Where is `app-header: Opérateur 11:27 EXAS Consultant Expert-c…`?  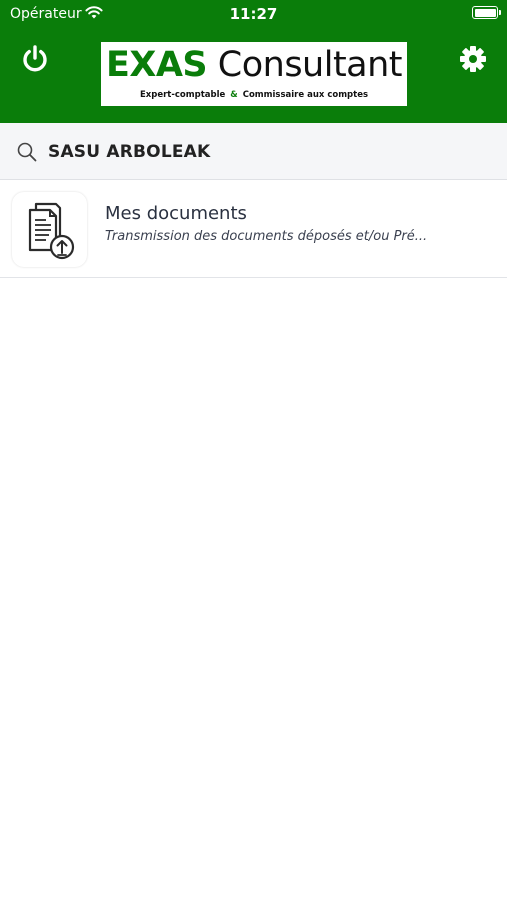
app-header: Opérateur 11:27 EXAS Consultant Expert-c… is located at coordinates (253, 61).